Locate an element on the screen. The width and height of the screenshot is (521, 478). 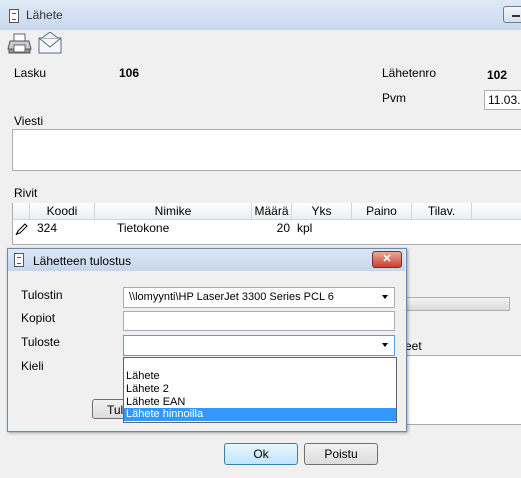
column-header-yks: Yks is located at coordinates (322, 211).